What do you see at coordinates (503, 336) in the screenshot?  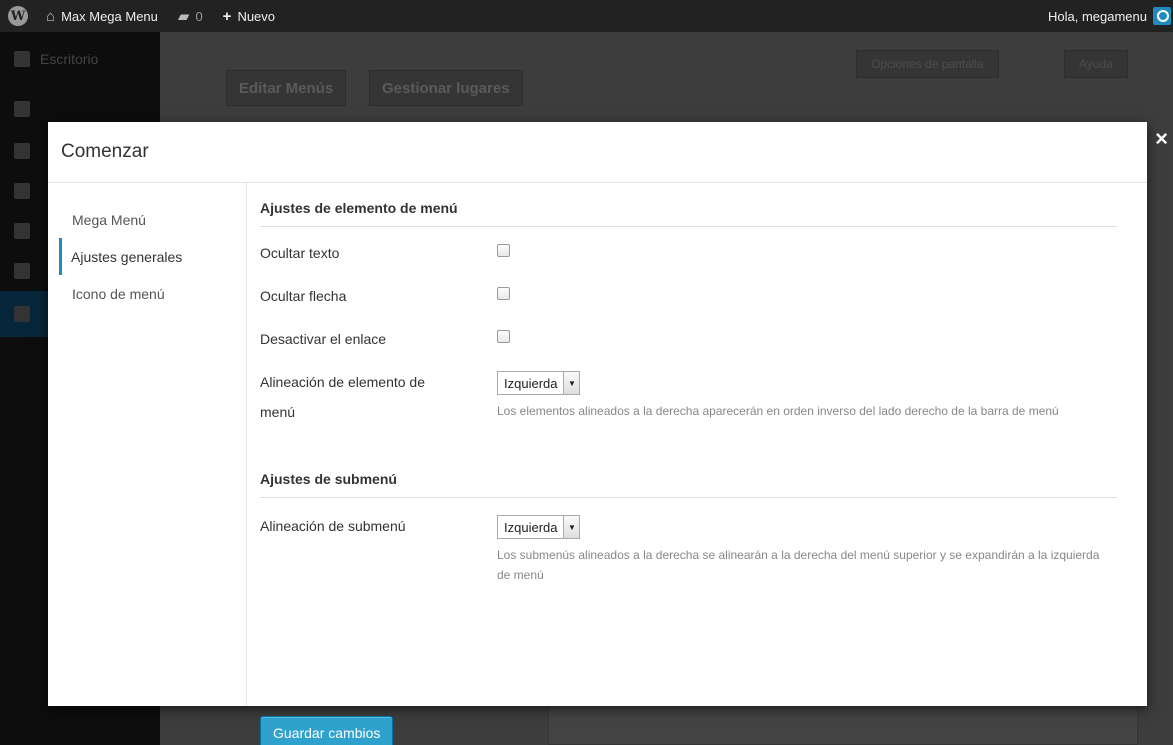 I see `disable-link-checkbox` at bounding box center [503, 336].